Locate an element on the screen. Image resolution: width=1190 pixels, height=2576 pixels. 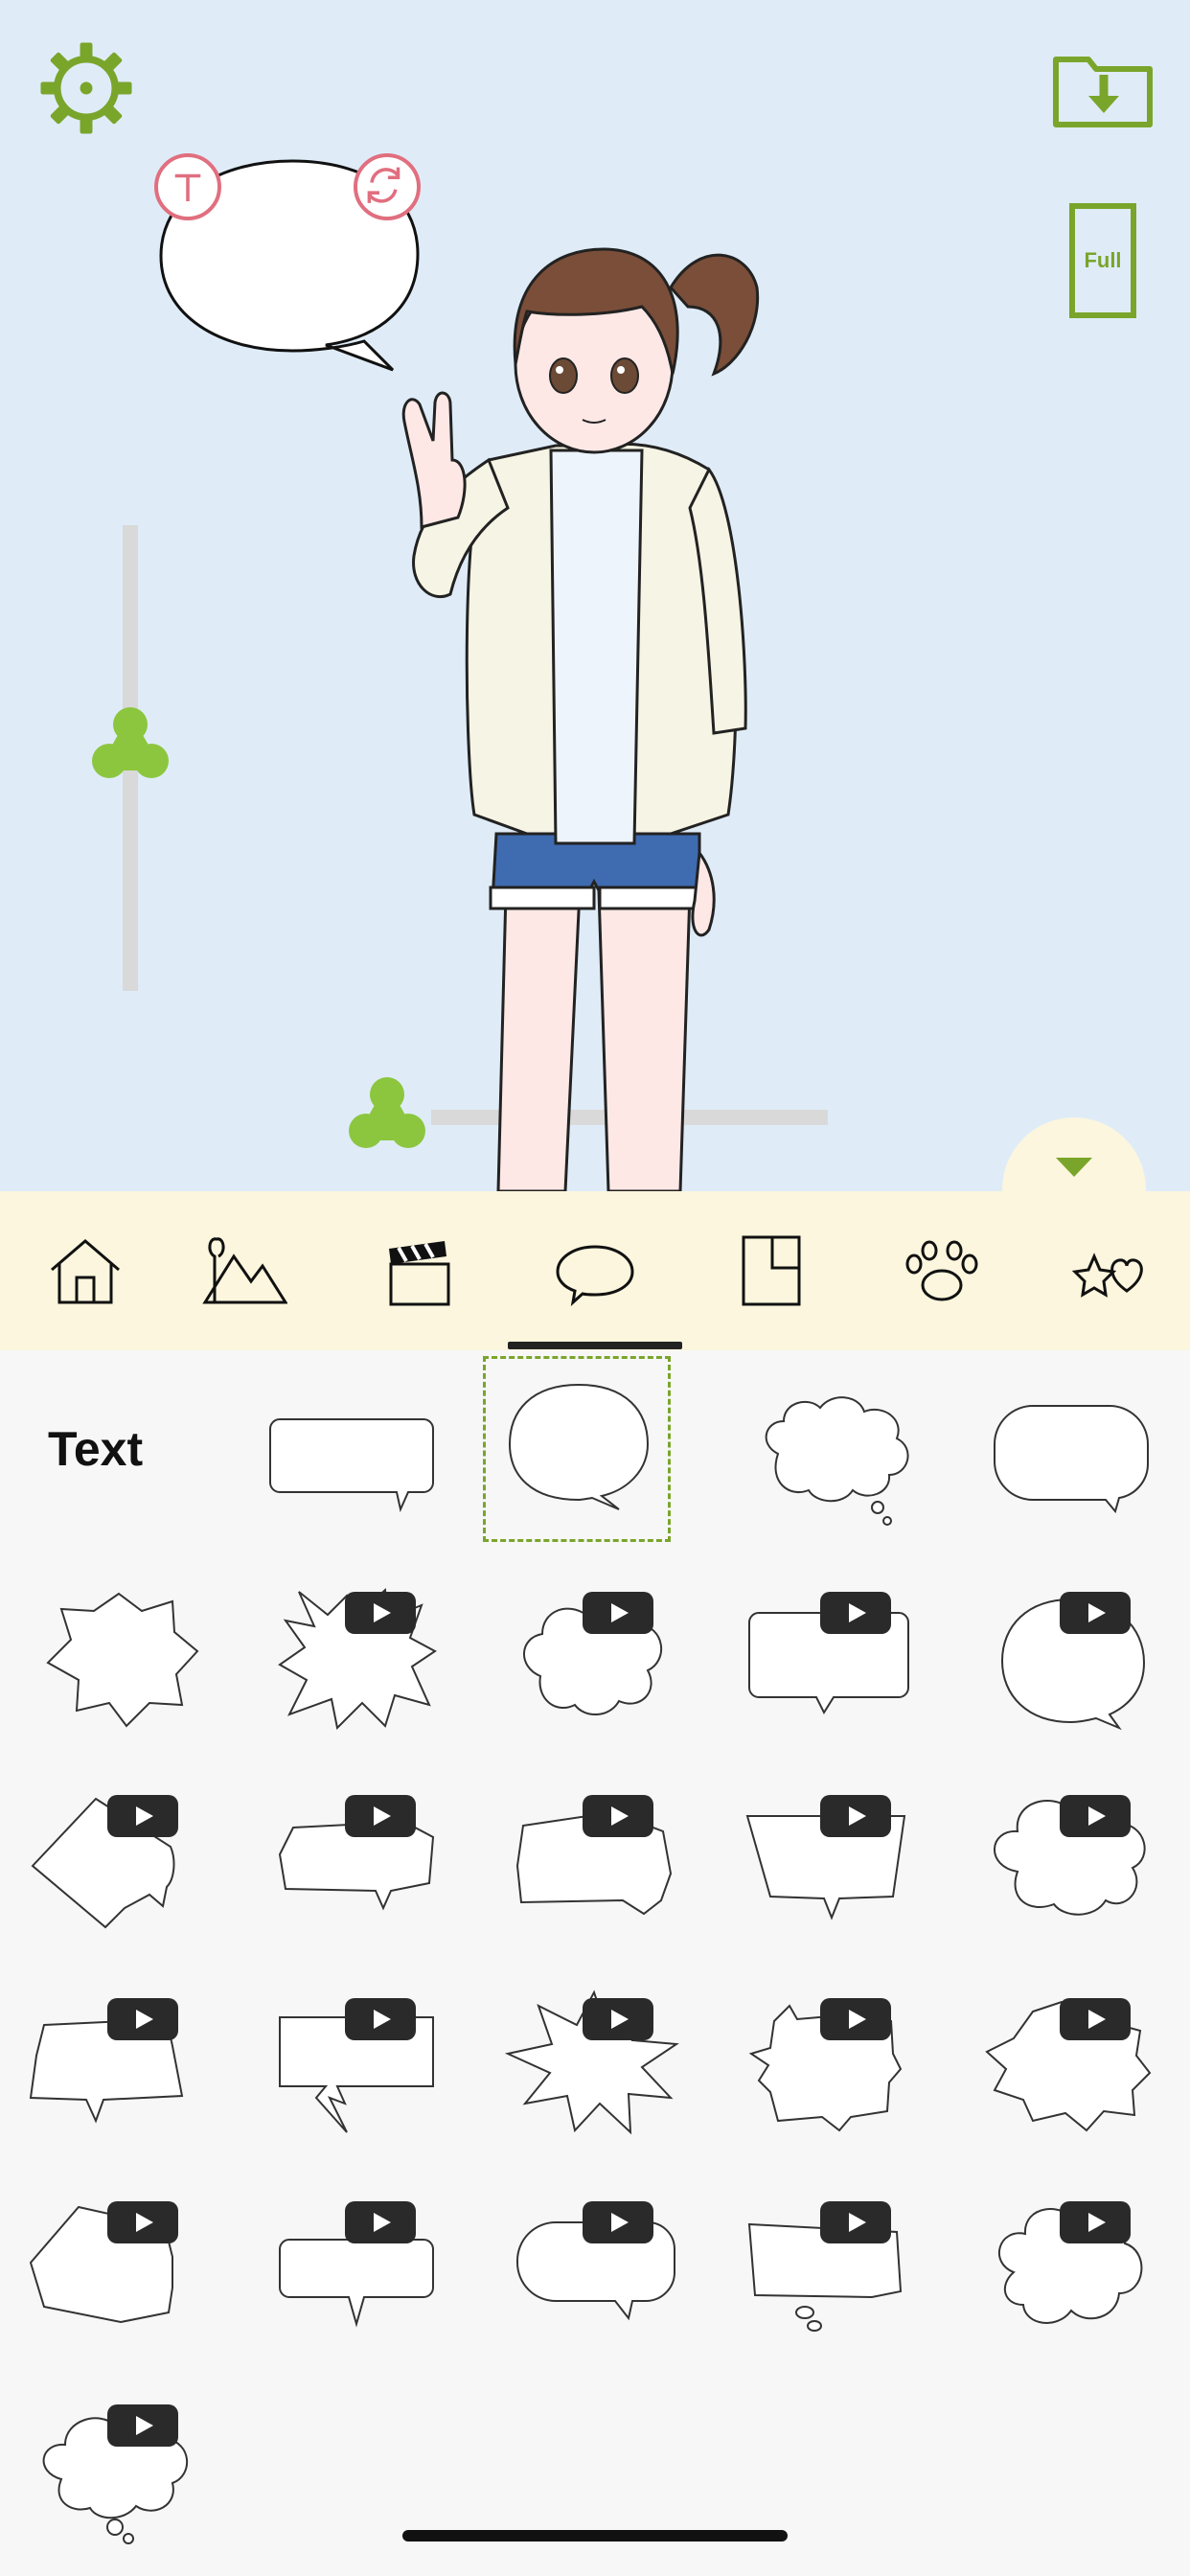
bubble-item-rounded-square is located at coordinates (1071, 1451).